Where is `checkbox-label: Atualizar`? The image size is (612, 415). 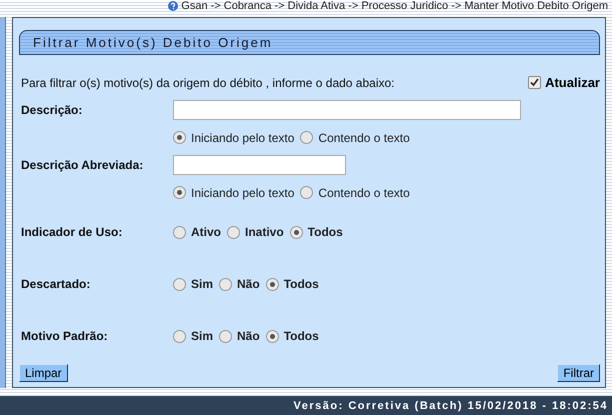
checkbox-label: Atualizar is located at coordinates (572, 82).